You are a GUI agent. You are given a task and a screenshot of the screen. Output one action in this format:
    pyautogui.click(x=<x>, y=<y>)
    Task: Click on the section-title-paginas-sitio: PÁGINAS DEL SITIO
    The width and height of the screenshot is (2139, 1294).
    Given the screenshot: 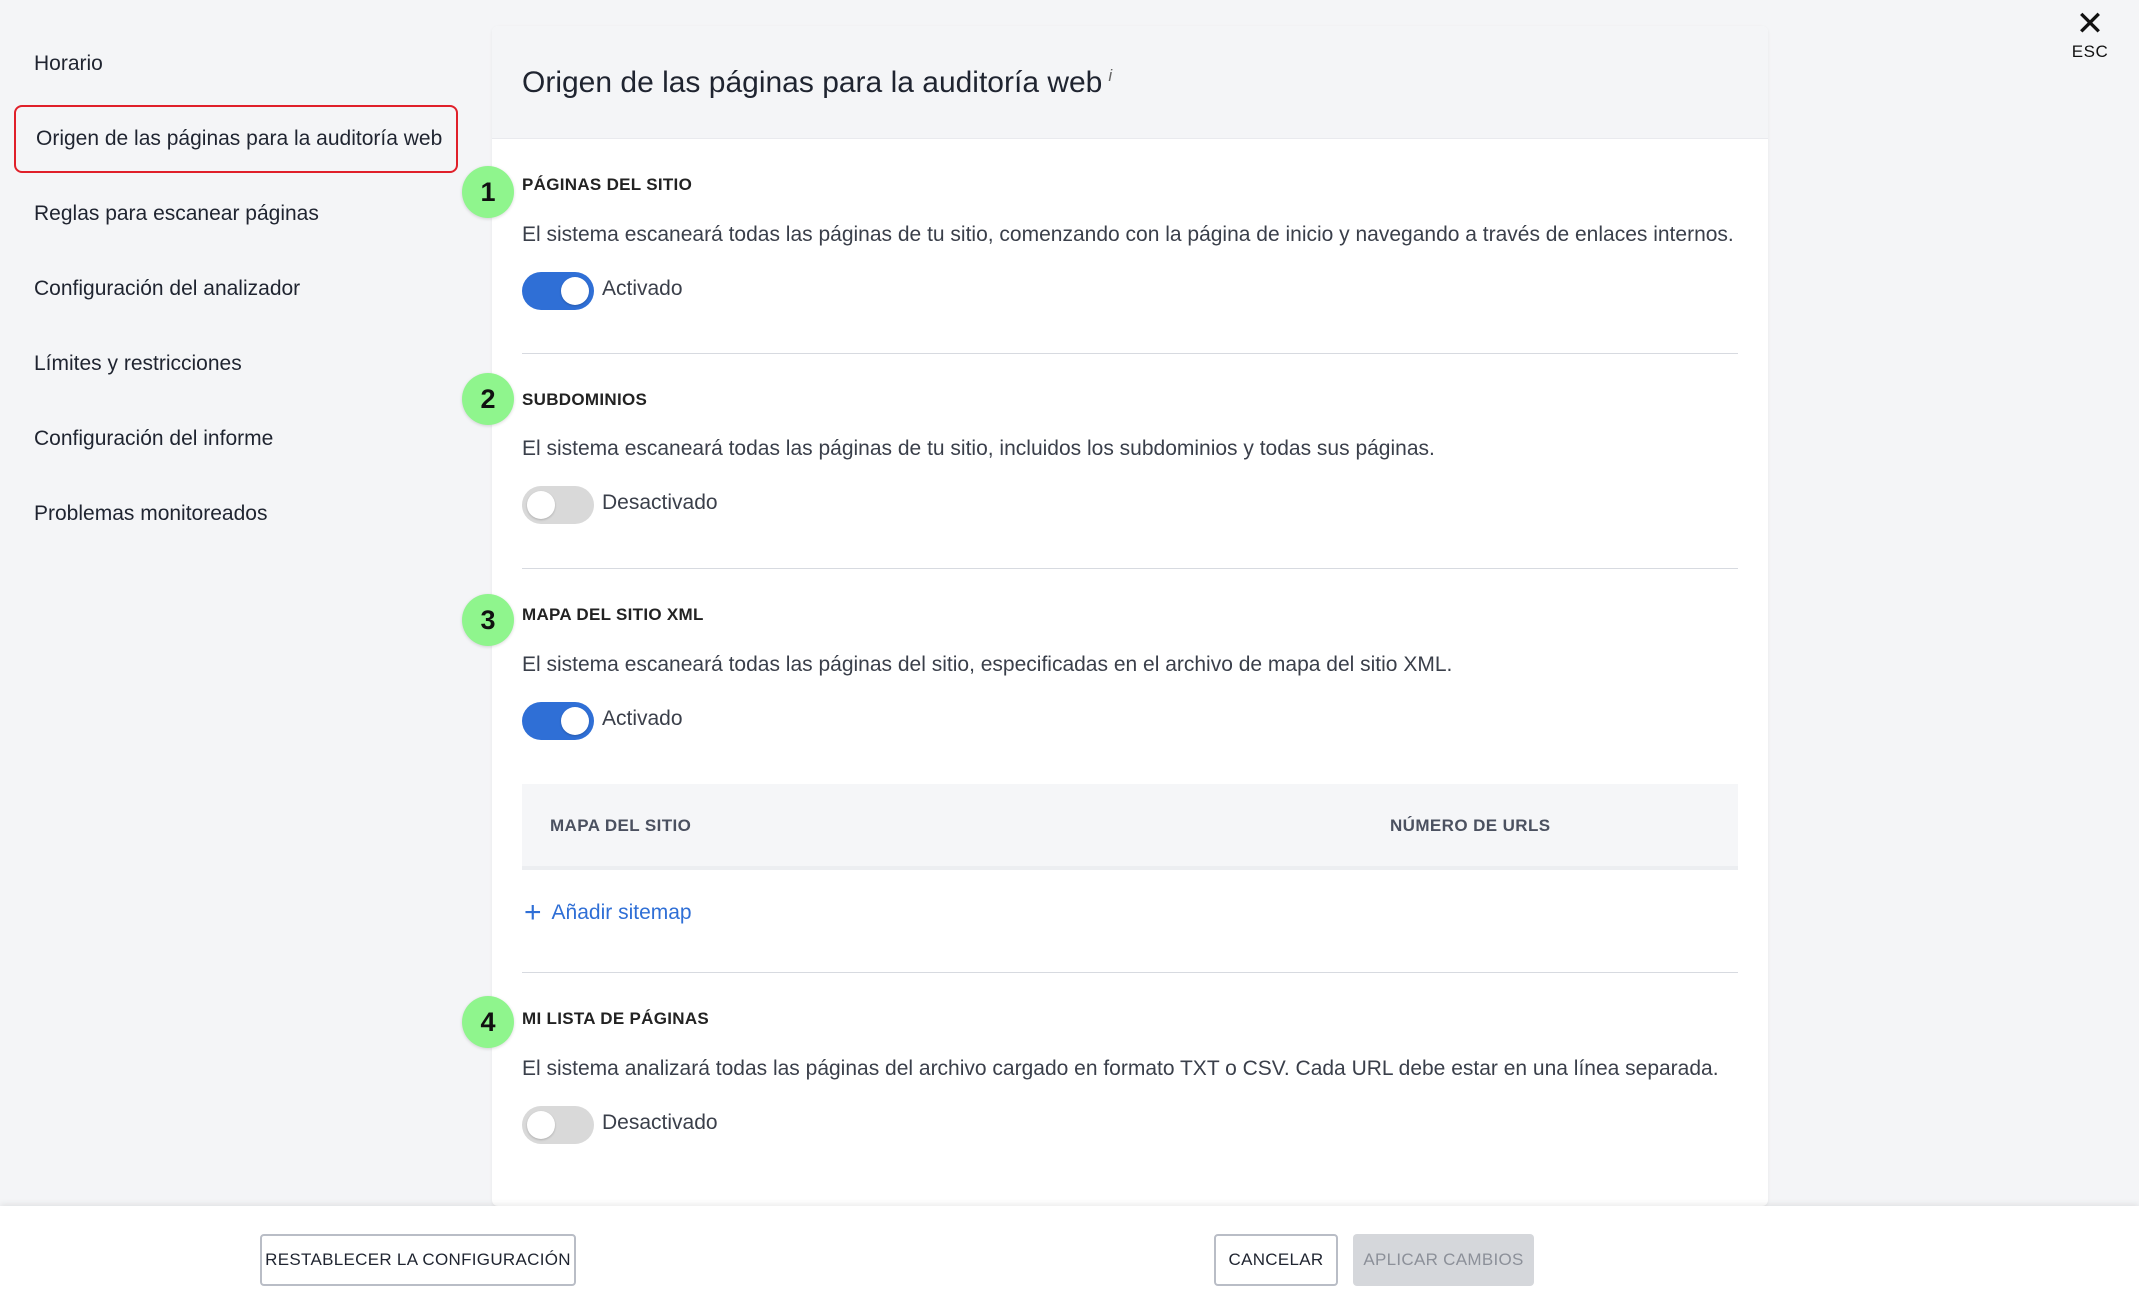 What is the action you would take?
    pyautogui.click(x=607, y=184)
    